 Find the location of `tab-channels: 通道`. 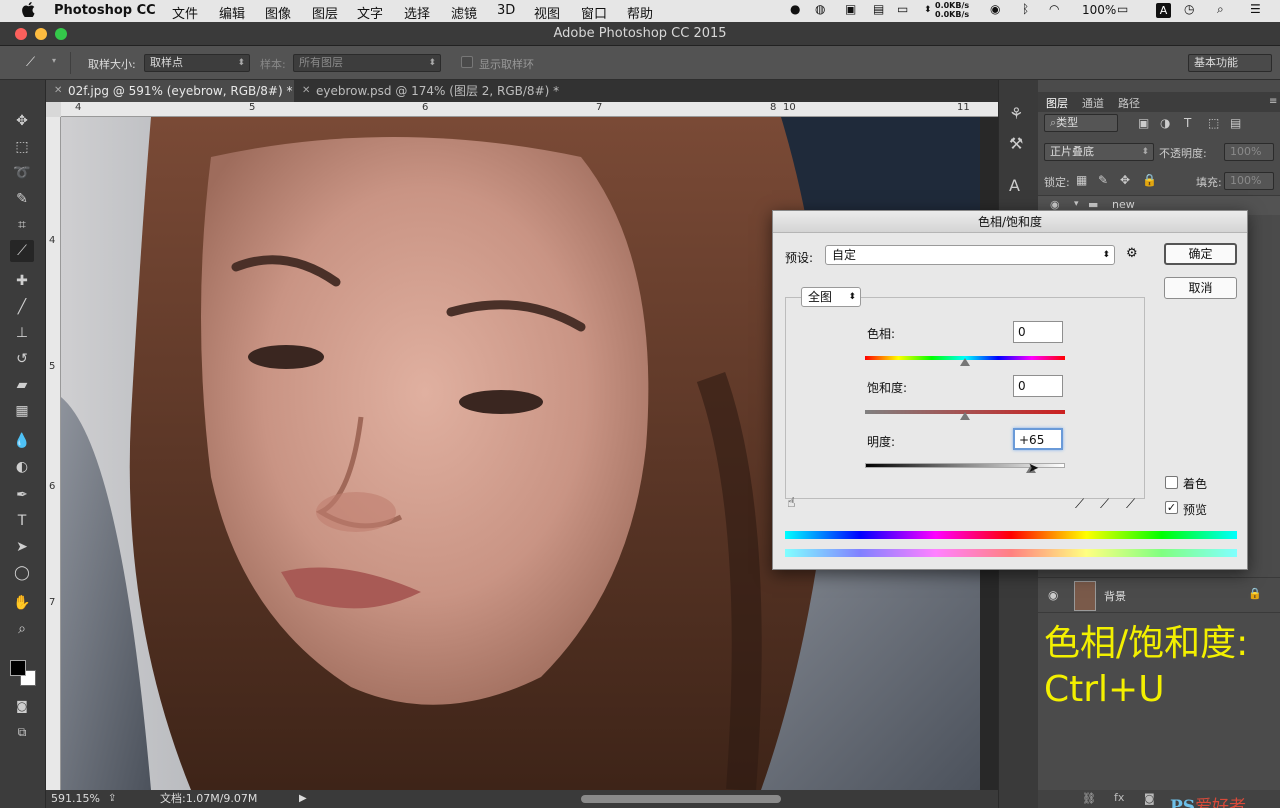

tab-channels: 通道 is located at coordinates (1093, 103).